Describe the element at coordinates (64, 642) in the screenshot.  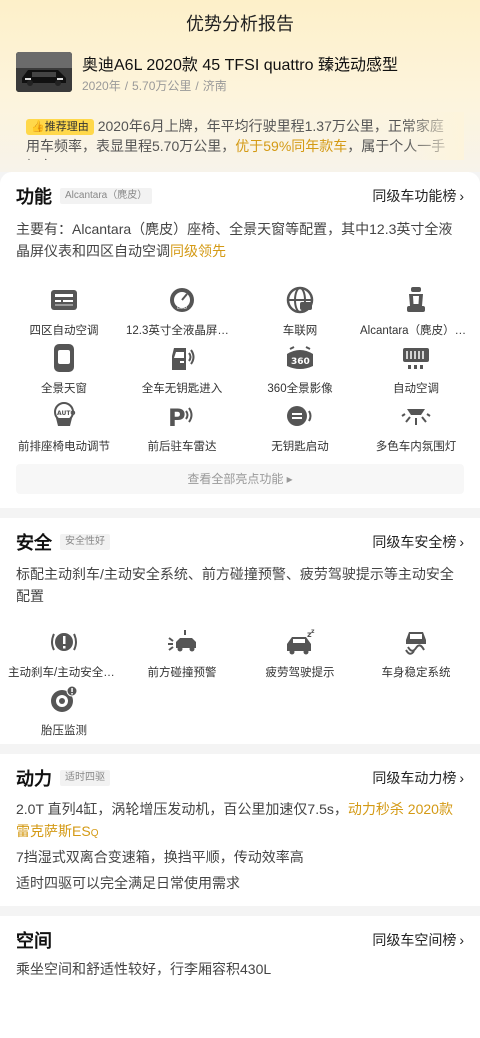
I see `brake-warning-icon` at that location.